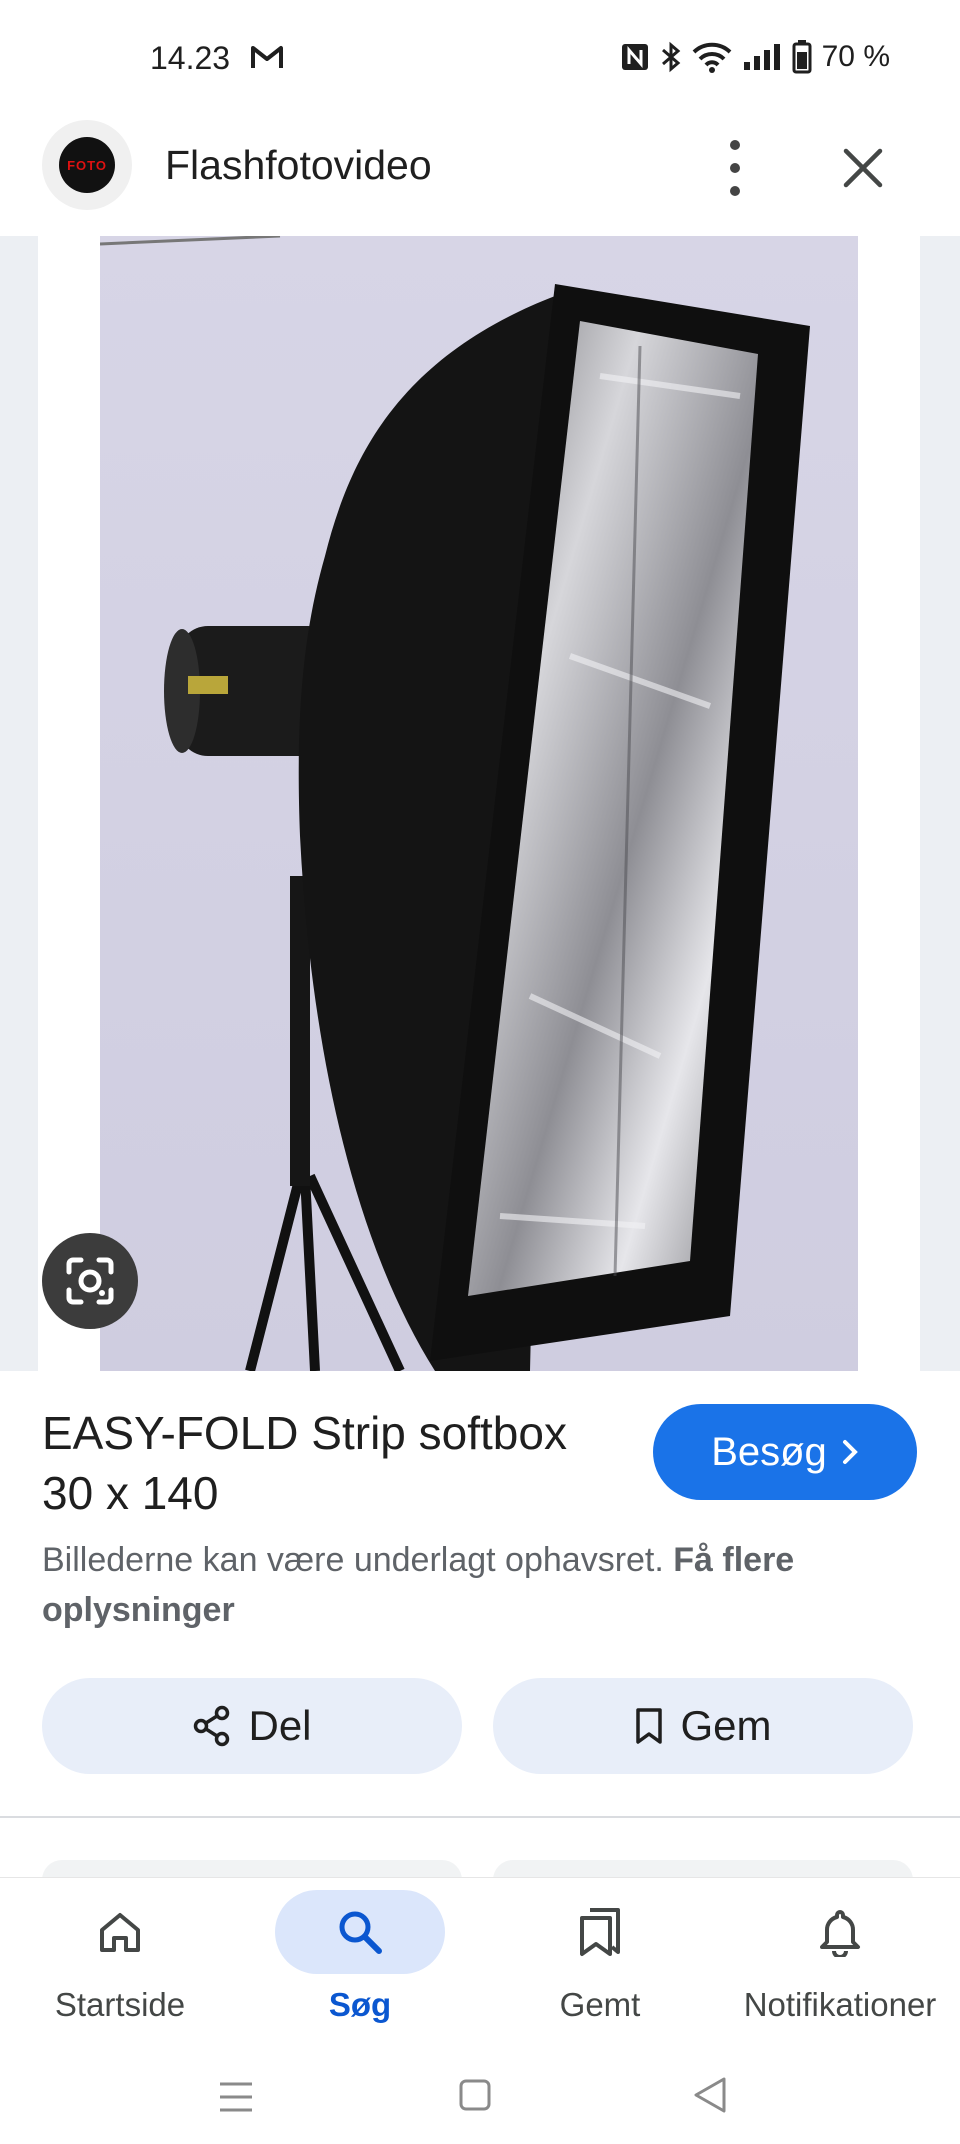 The width and height of the screenshot is (960, 2144). I want to click on site-name: Flashfotovideo, so click(298, 165).